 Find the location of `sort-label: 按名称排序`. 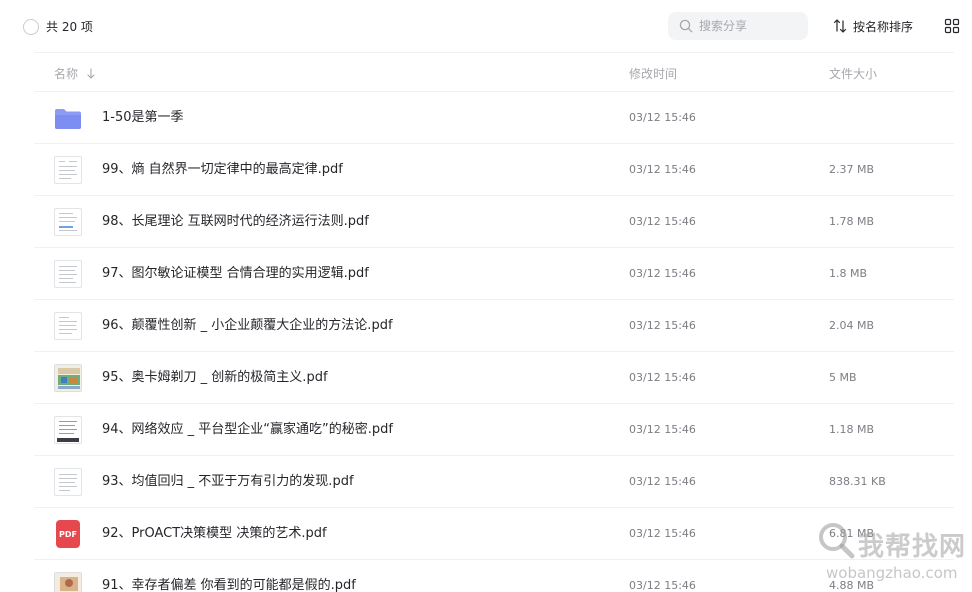

sort-label: 按名称排序 is located at coordinates (883, 26).